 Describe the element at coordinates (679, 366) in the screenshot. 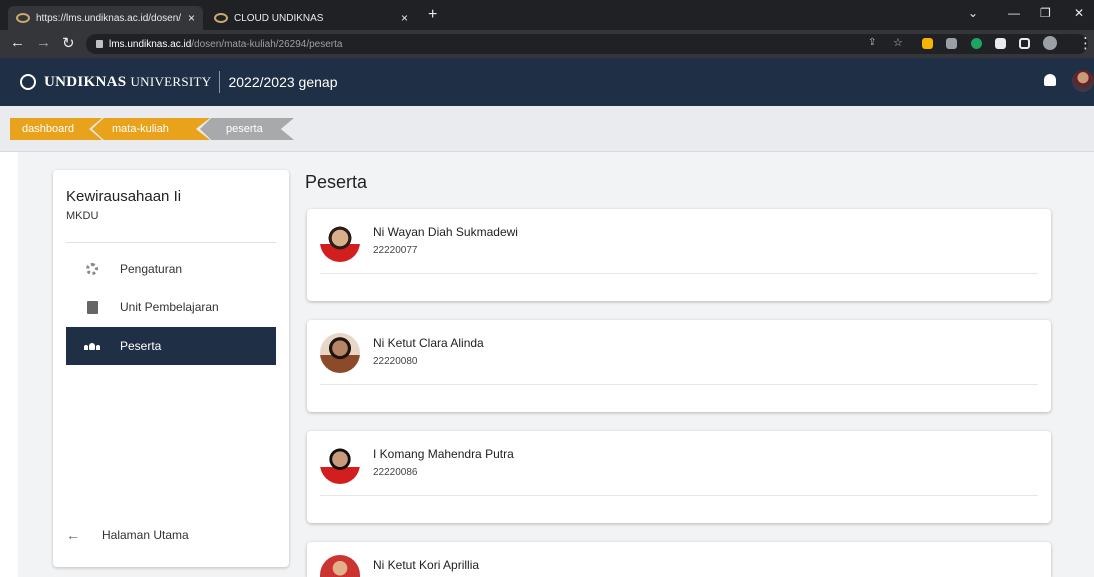

I see `participant-card: Ni Ketut Clara Alinda 22220080` at that location.